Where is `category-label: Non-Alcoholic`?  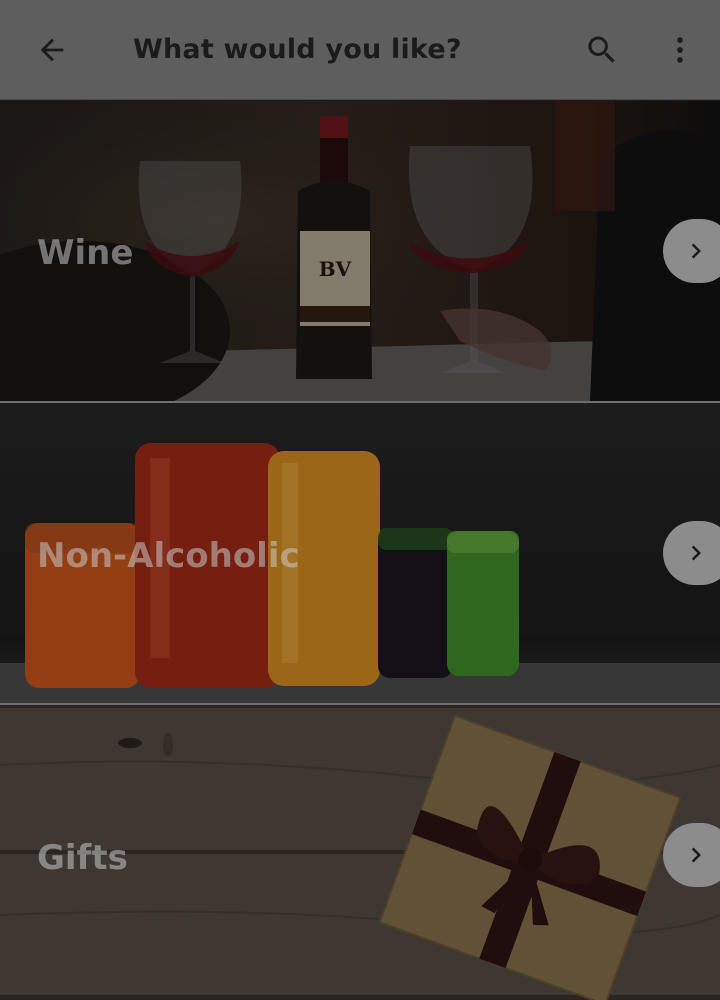
category-label: Non-Alcoholic is located at coordinates (168, 556).